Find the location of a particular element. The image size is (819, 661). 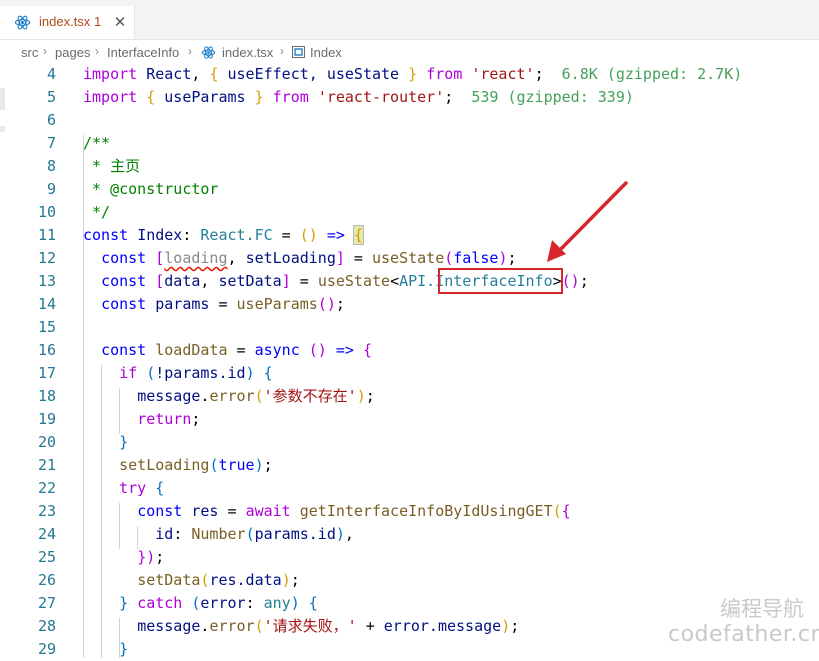

code-text: message.error('参数不存在'); is located at coordinates (256, 396).